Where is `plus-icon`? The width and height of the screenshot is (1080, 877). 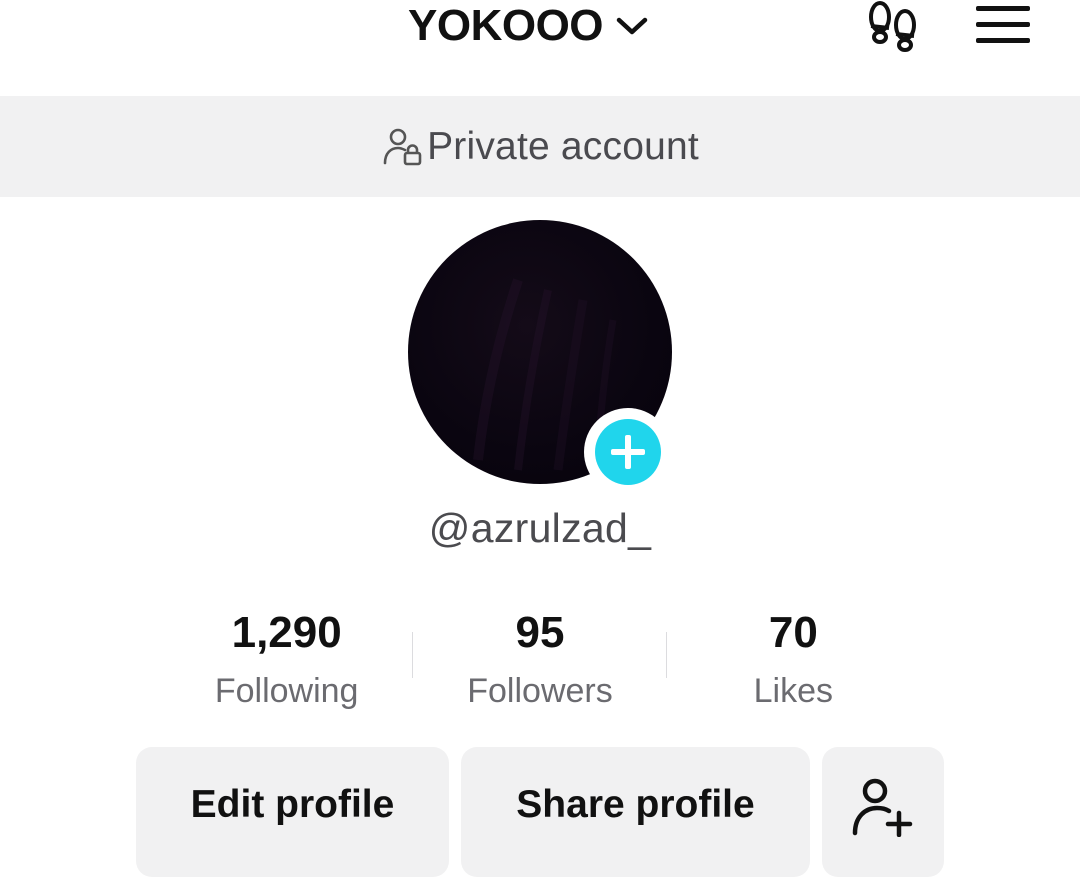
plus-icon is located at coordinates (628, 452).